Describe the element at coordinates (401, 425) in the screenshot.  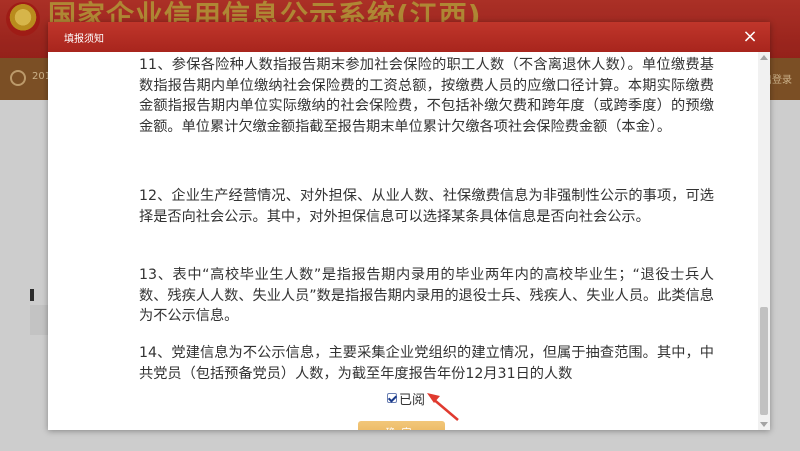
I see `confirm-button: 确定` at that location.